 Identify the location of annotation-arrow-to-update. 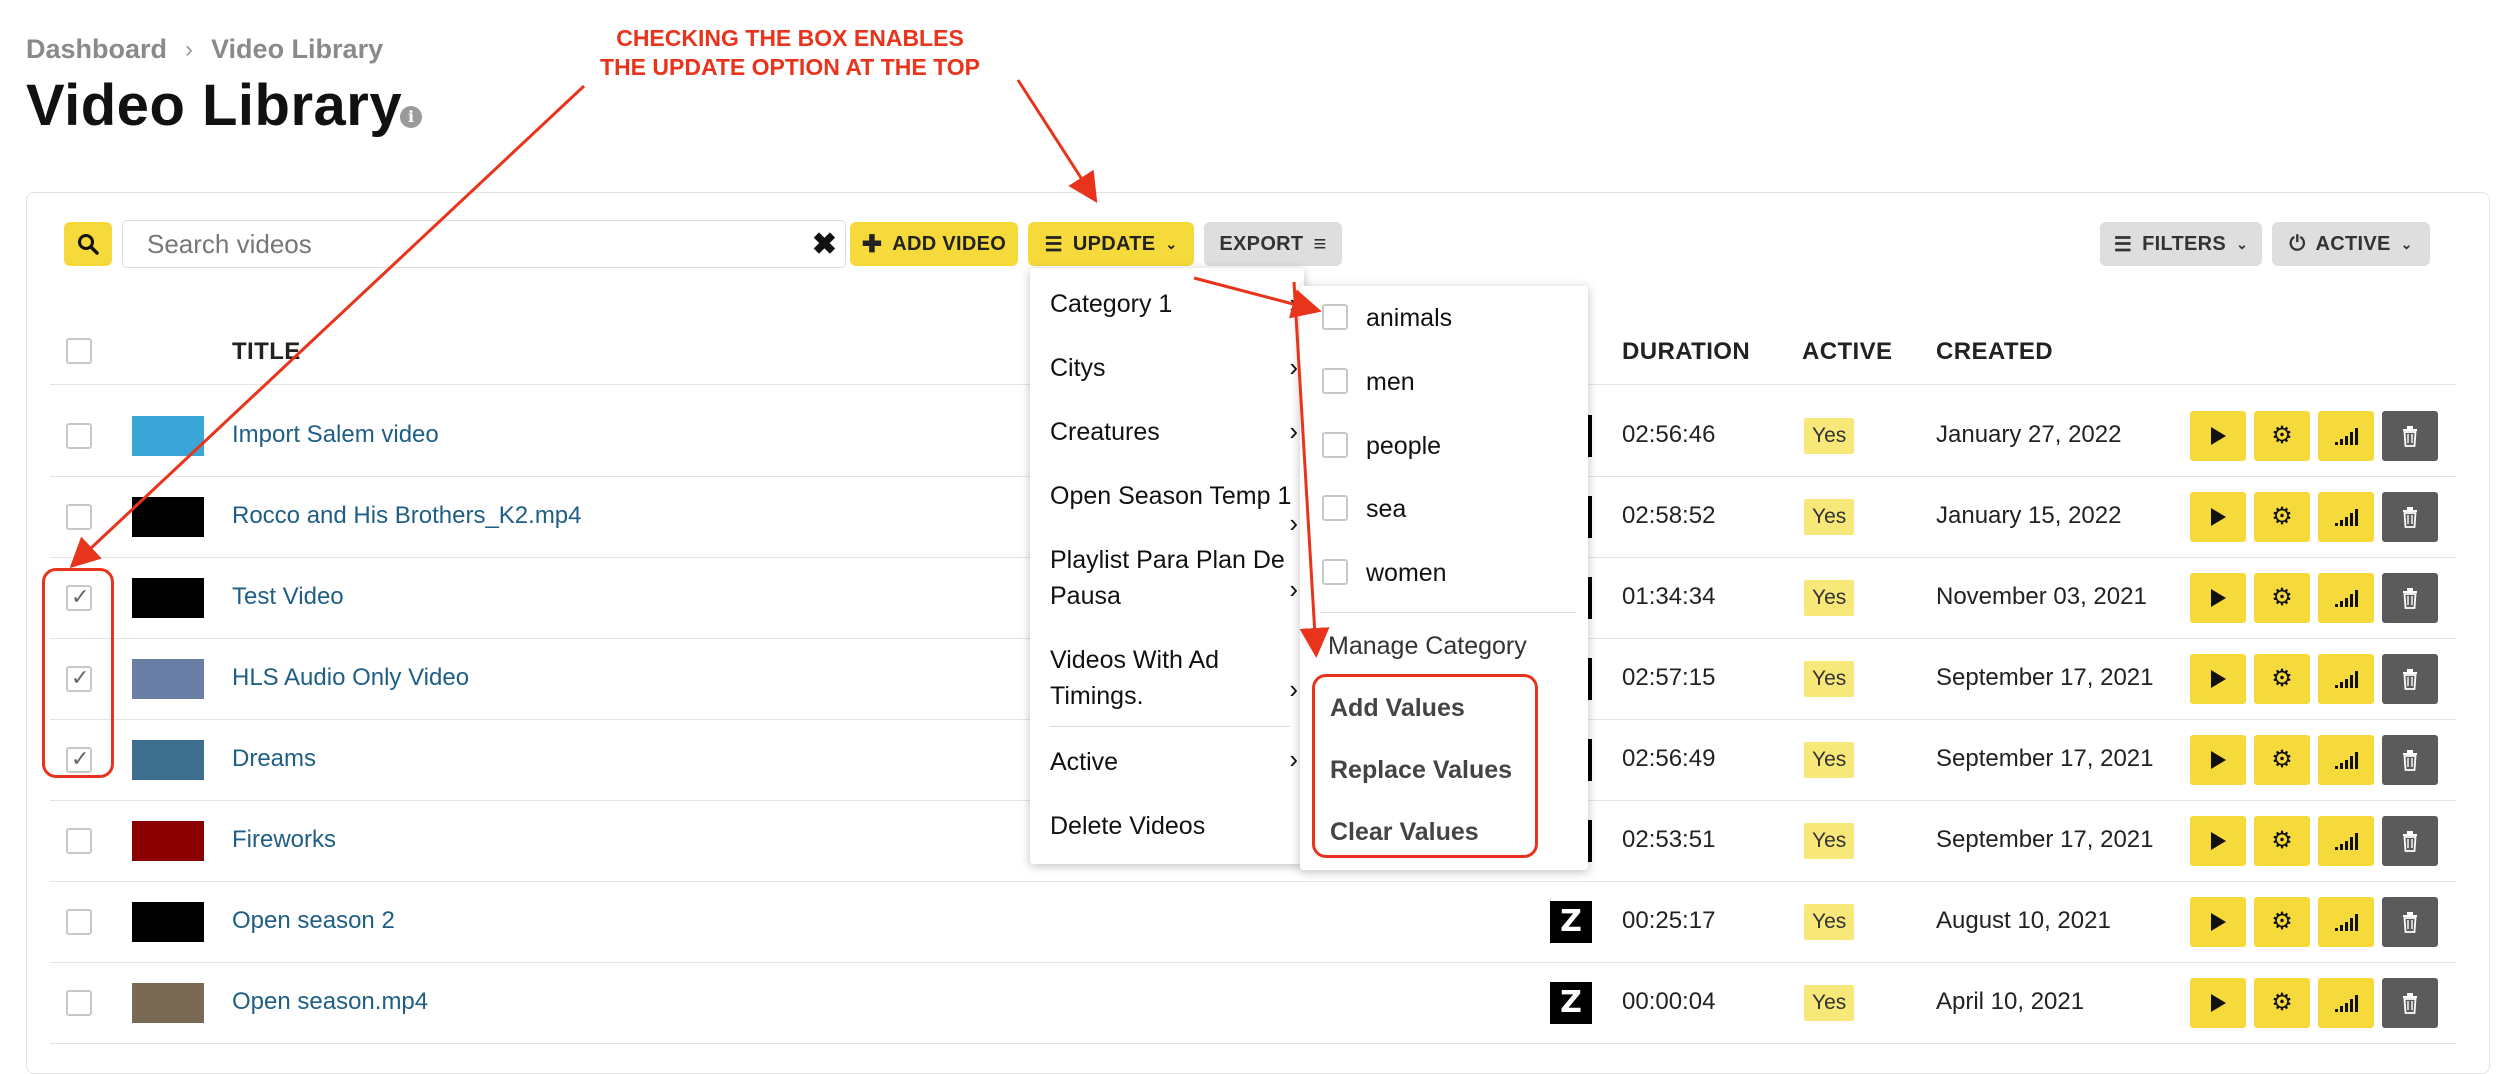
(1057, 141).